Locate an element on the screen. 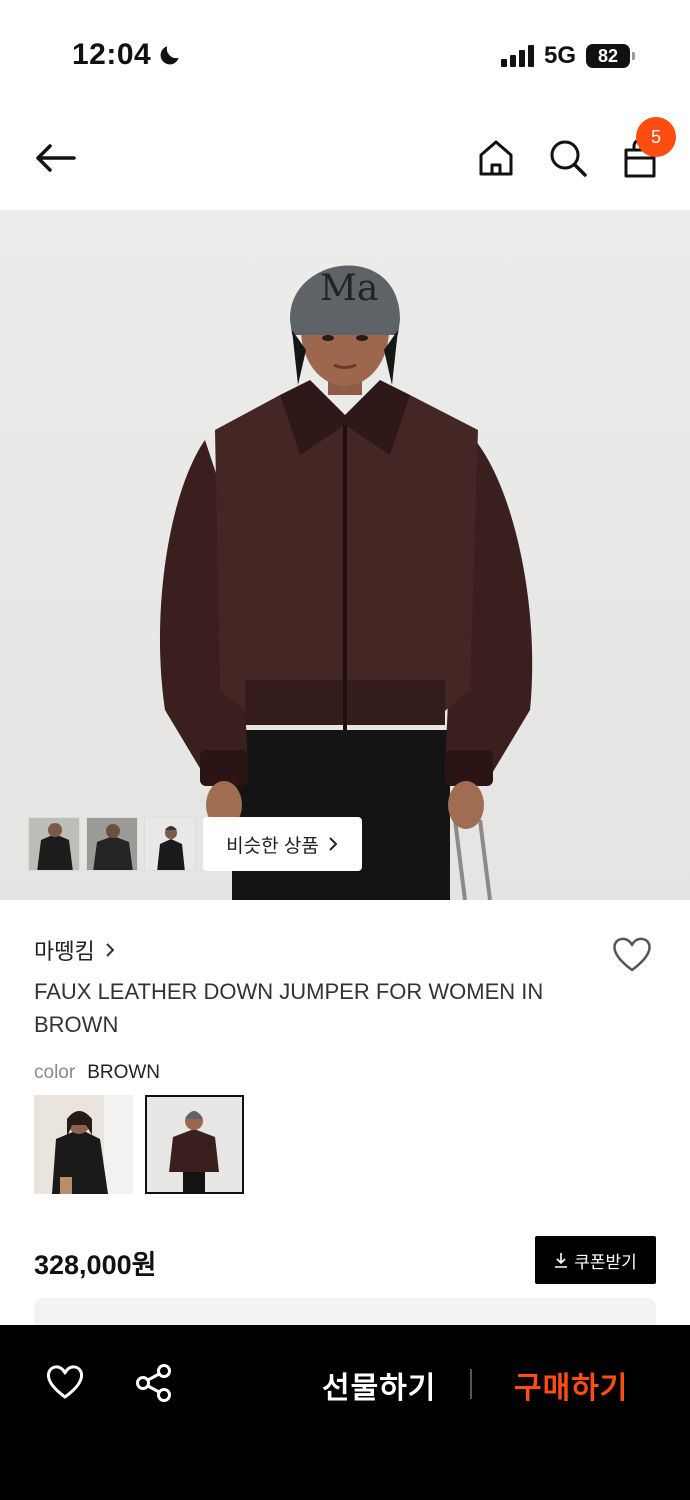  beanie-text: Ma is located at coordinates (349, 288).